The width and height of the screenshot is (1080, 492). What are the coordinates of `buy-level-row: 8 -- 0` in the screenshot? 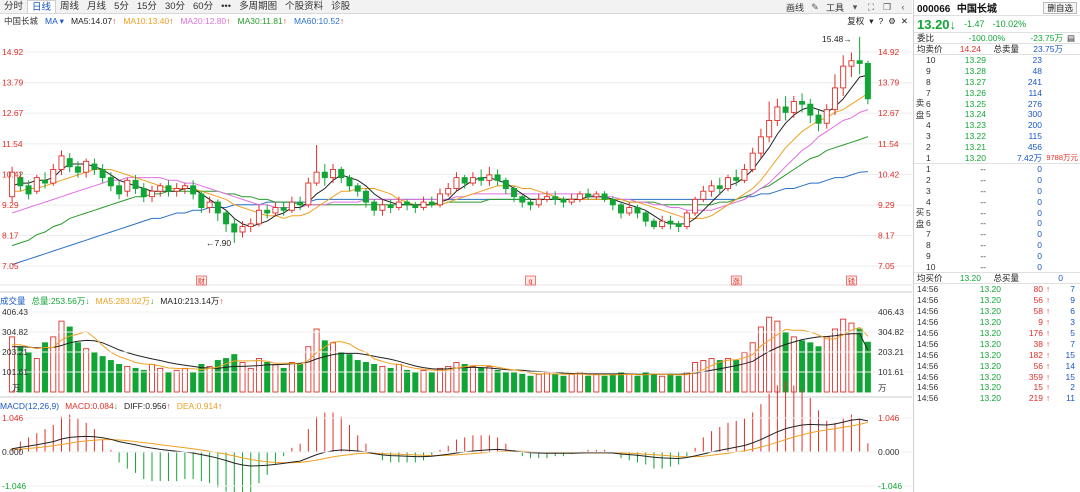 It's located at (1003, 245).